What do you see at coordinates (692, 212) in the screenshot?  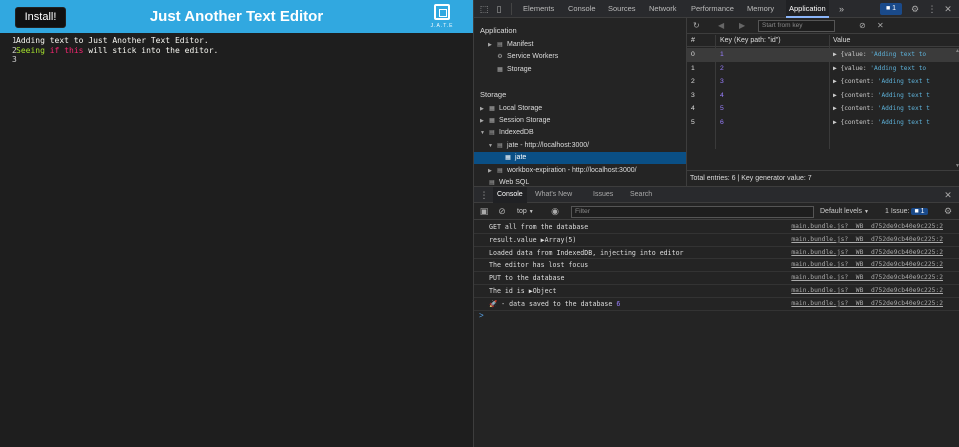 I see `filter-input: Filter` at bounding box center [692, 212].